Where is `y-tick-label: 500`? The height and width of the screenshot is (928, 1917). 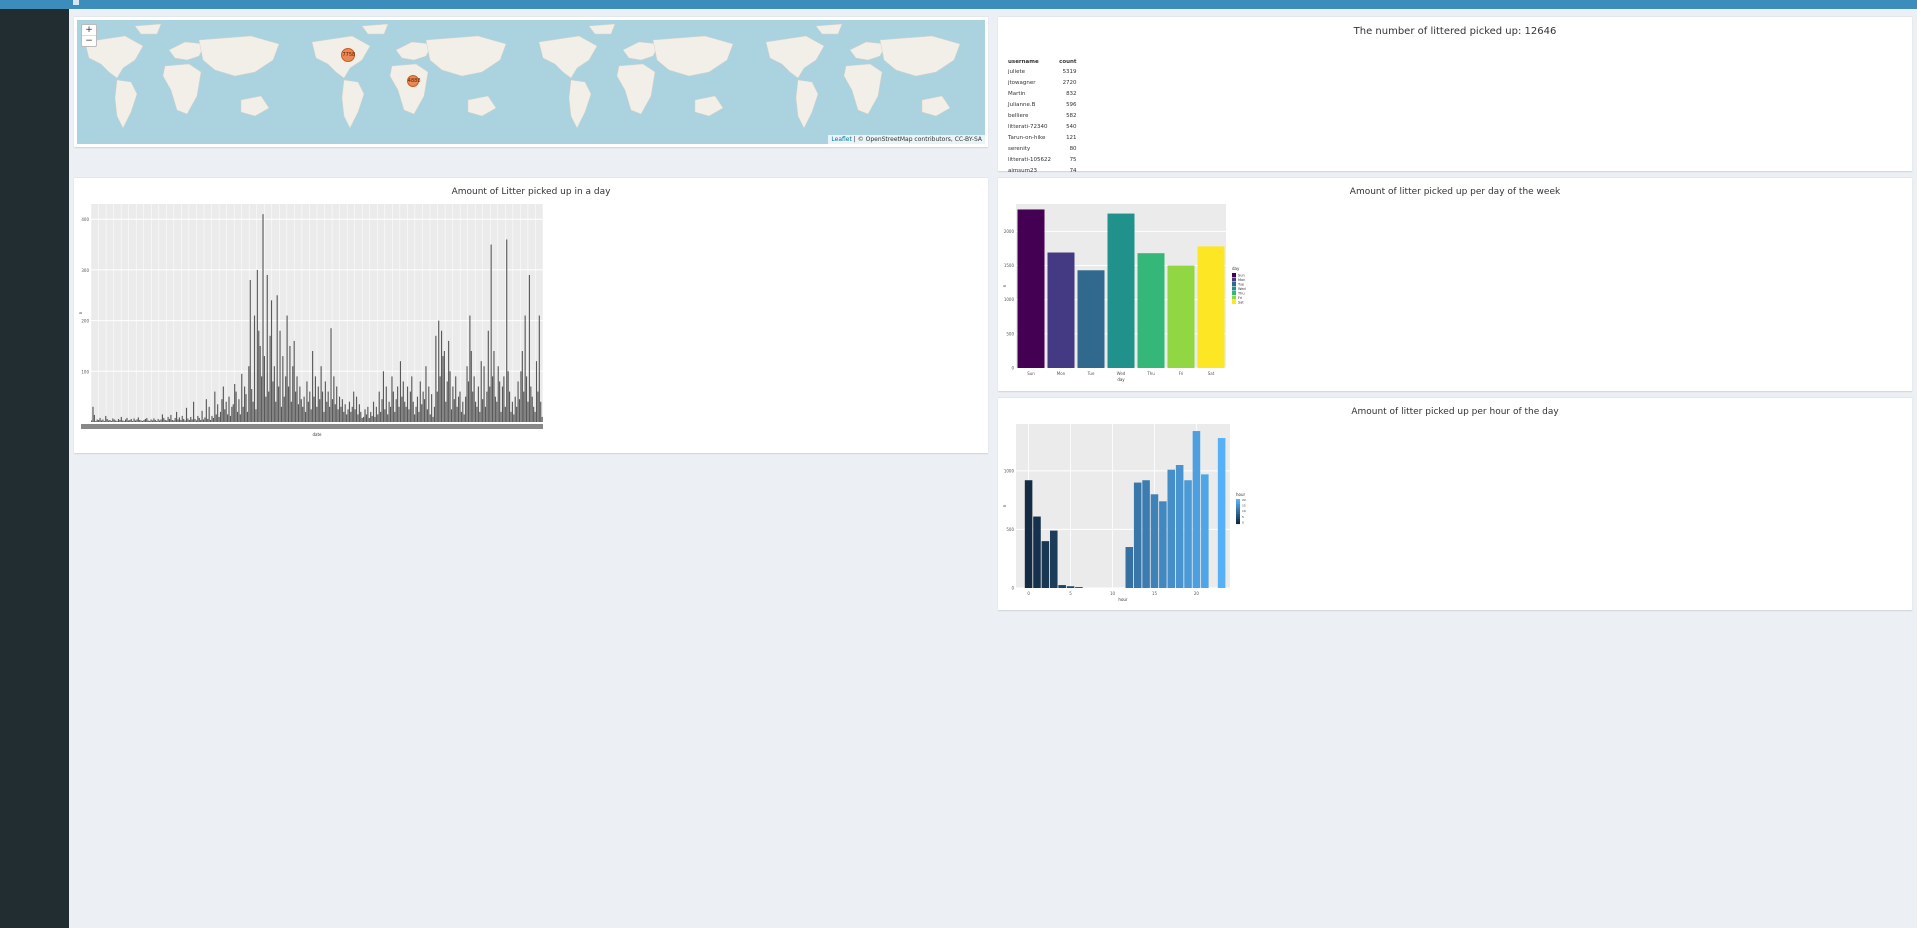
y-tick-label: 500 is located at coordinates (1010, 333).